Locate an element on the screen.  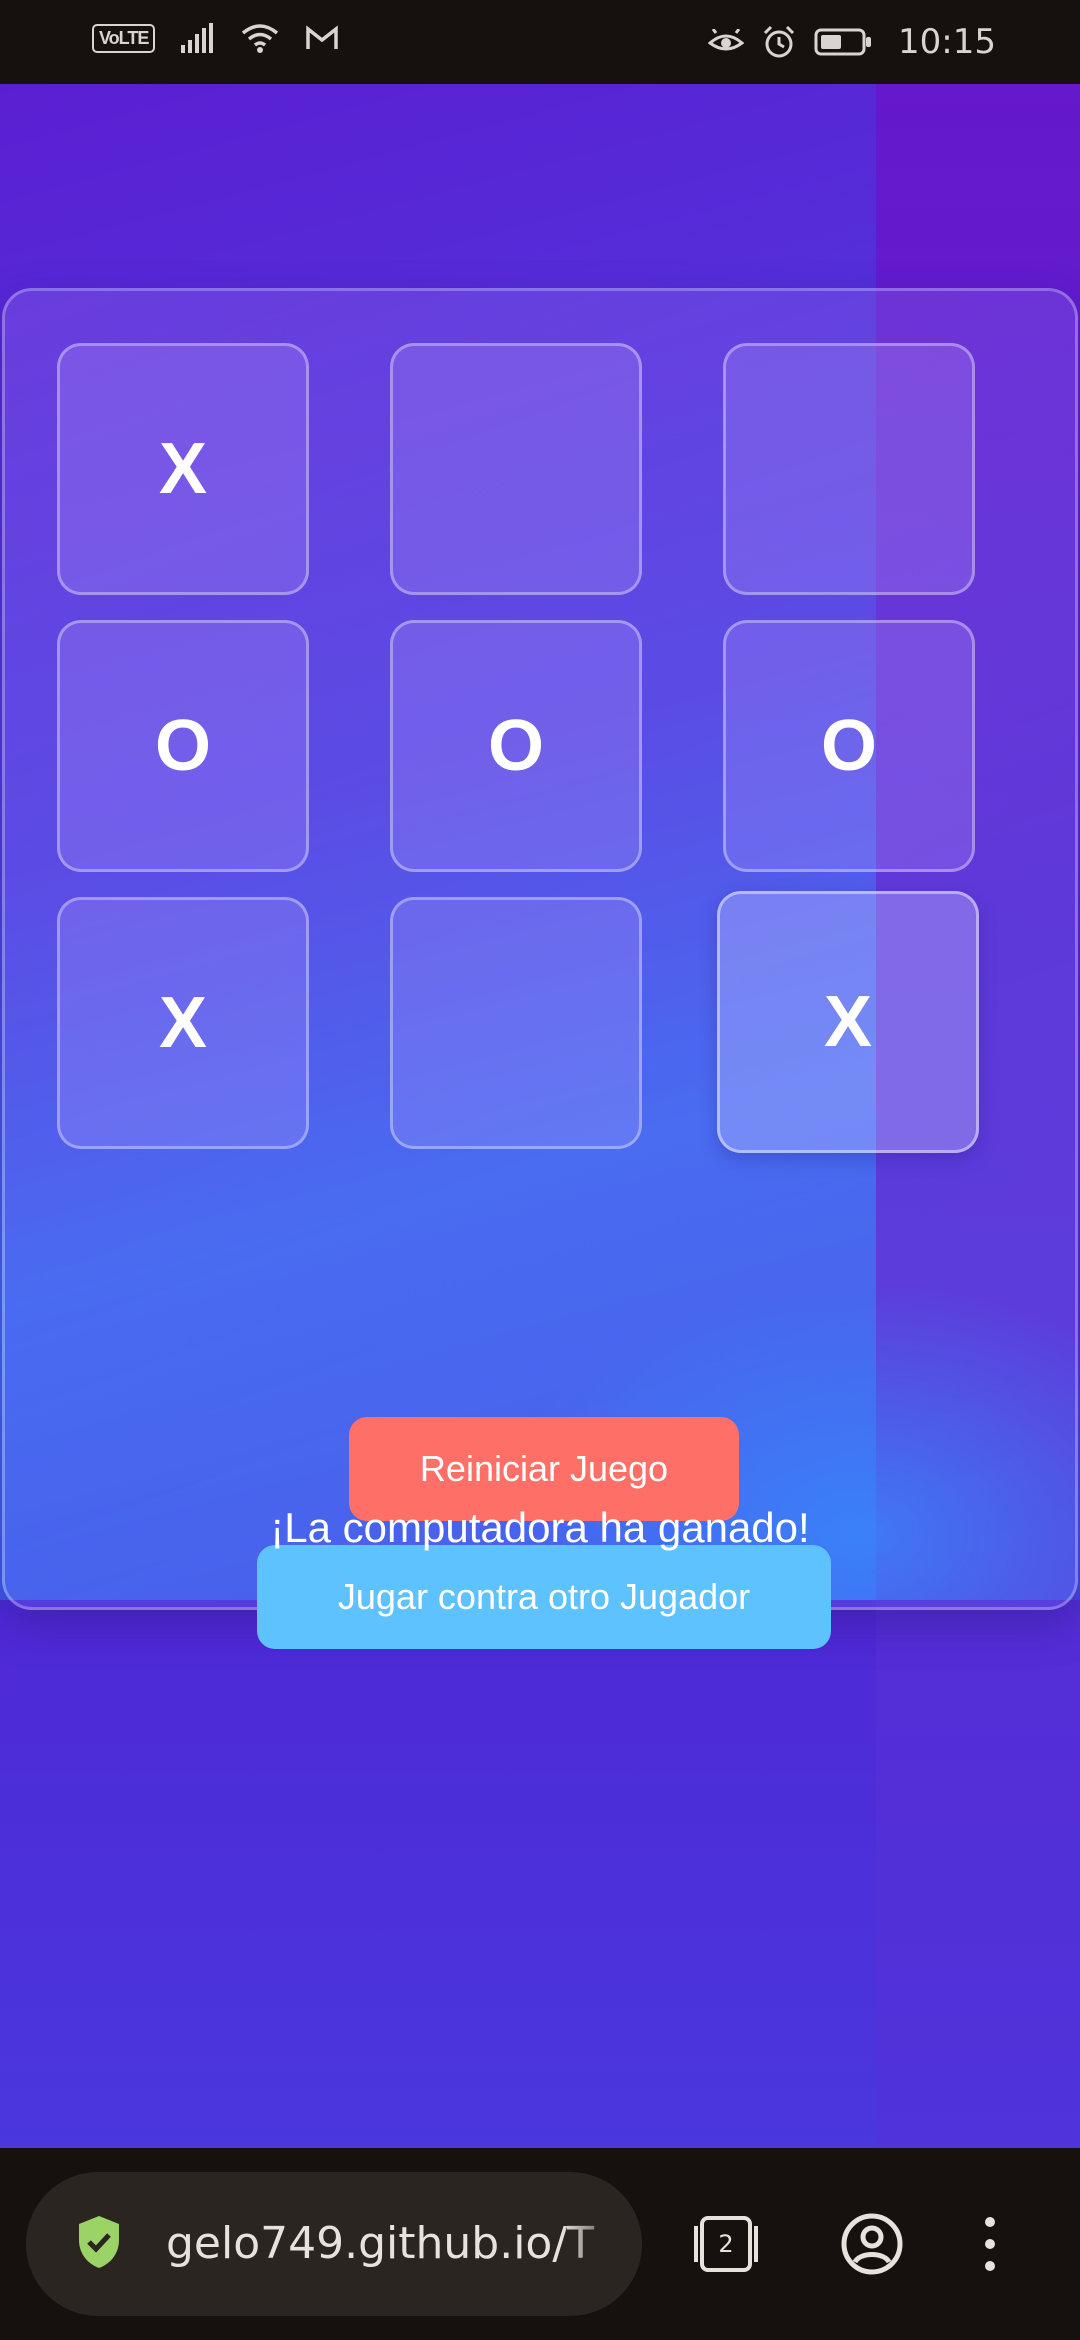
tab-switcher-button: 2 is located at coordinates (726, 2244).